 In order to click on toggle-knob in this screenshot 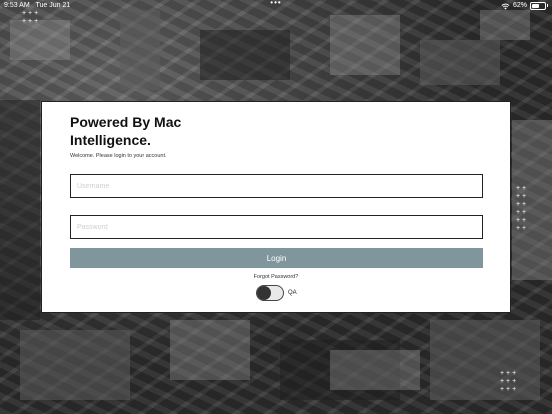, I will do `click(264, 293)`.